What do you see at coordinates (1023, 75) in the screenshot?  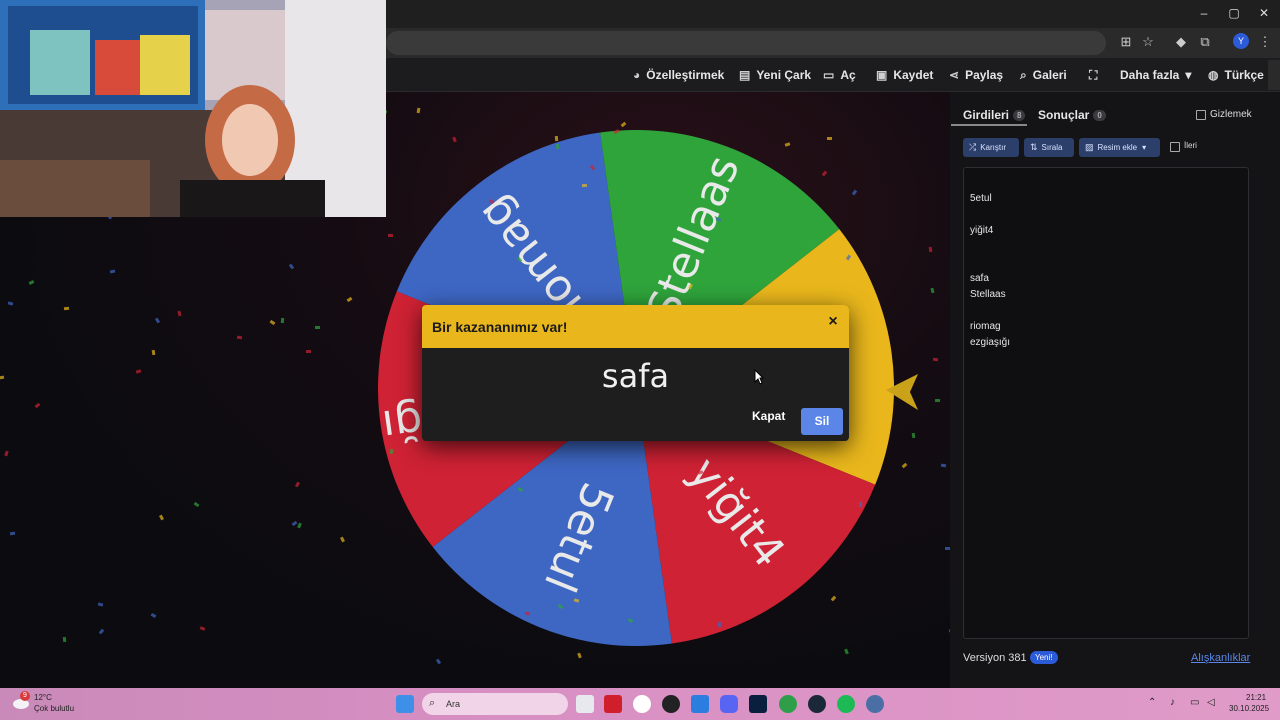 I see `search-icon: ⌕` at bounding box center [1023, 75].